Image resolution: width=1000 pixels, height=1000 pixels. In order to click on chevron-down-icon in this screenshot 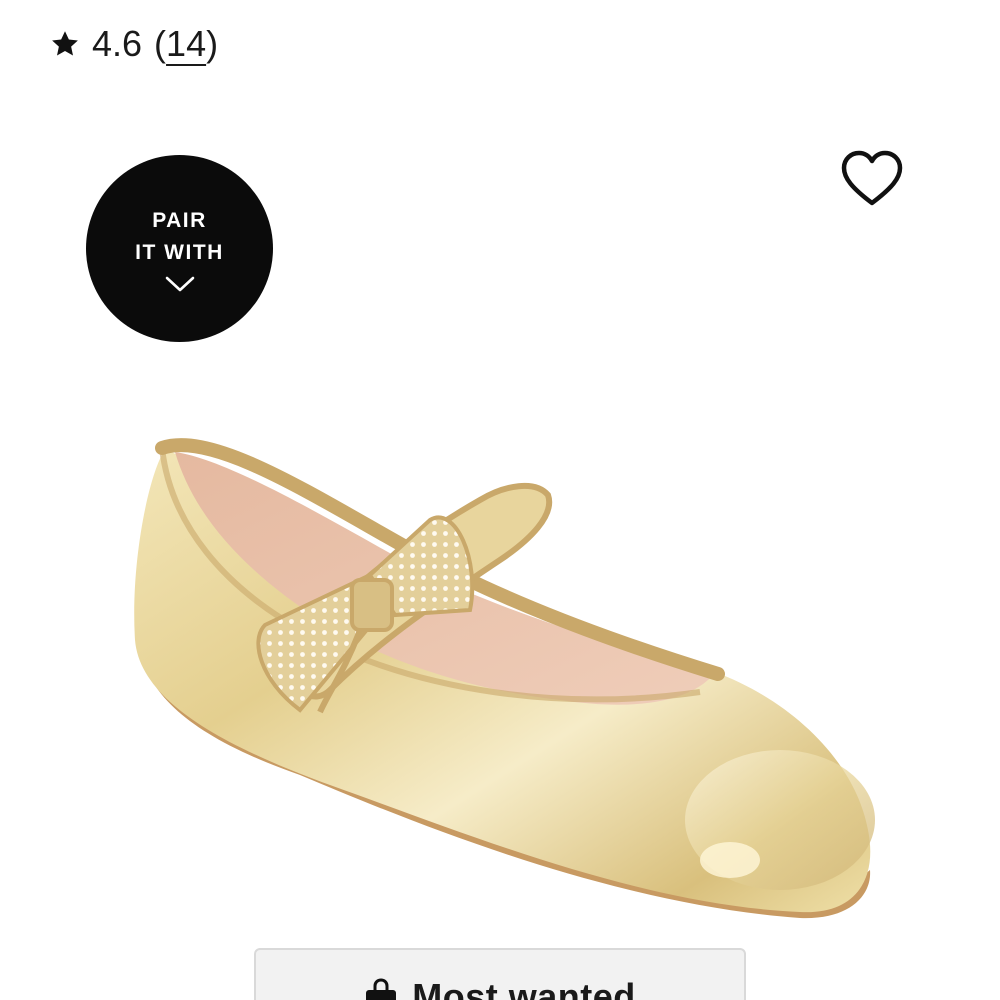, I will do `click(179, 283)`.